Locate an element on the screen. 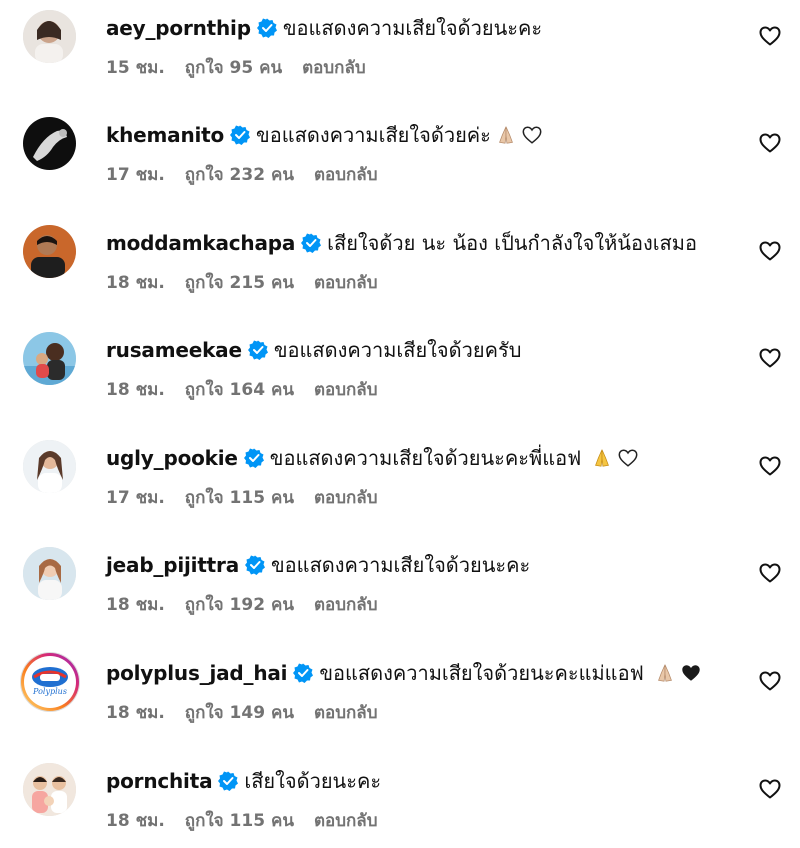  comment-line: pornchita เสียใจด้วยนะคะ is located at coordinates (243, 781).